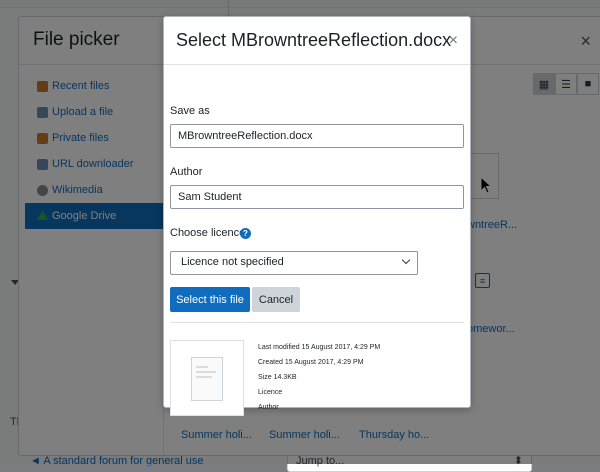 This screenshot has width=600, height=472. Describe the element at coordinates (265, 377) in the screenshot. I see `size-label: Size` at that location.